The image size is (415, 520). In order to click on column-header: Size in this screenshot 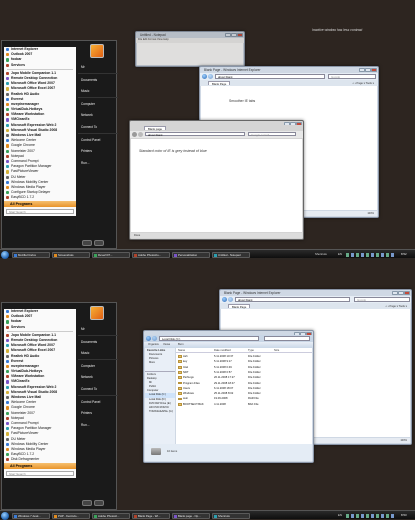, I will do `click(276, 350)`.